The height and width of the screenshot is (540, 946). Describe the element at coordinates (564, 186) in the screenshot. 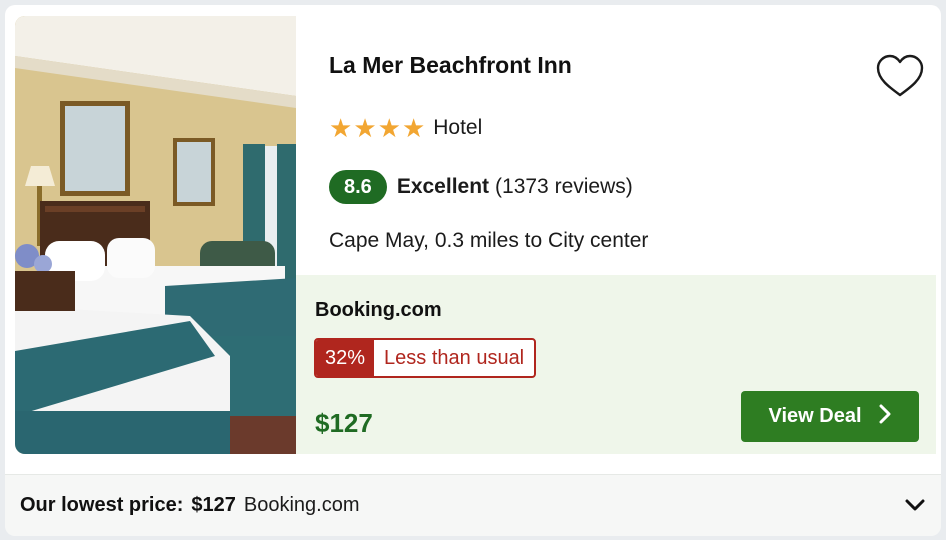

I see `review-count: (1373 reviews)` at that location.